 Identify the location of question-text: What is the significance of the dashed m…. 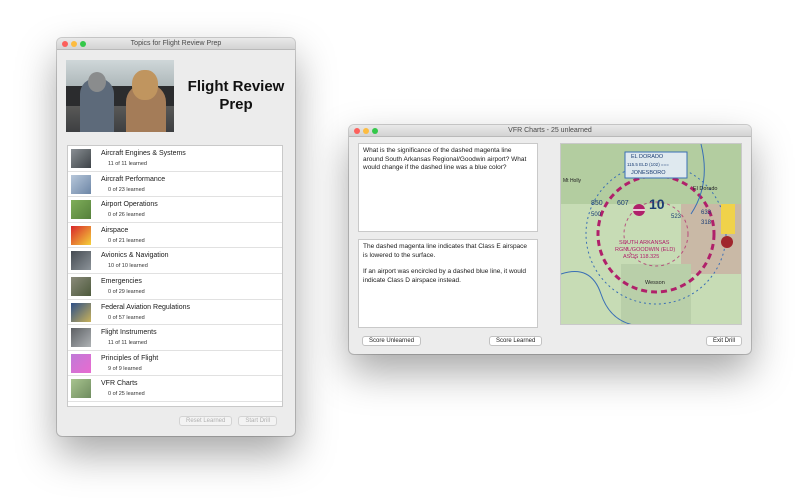
(448, 187).